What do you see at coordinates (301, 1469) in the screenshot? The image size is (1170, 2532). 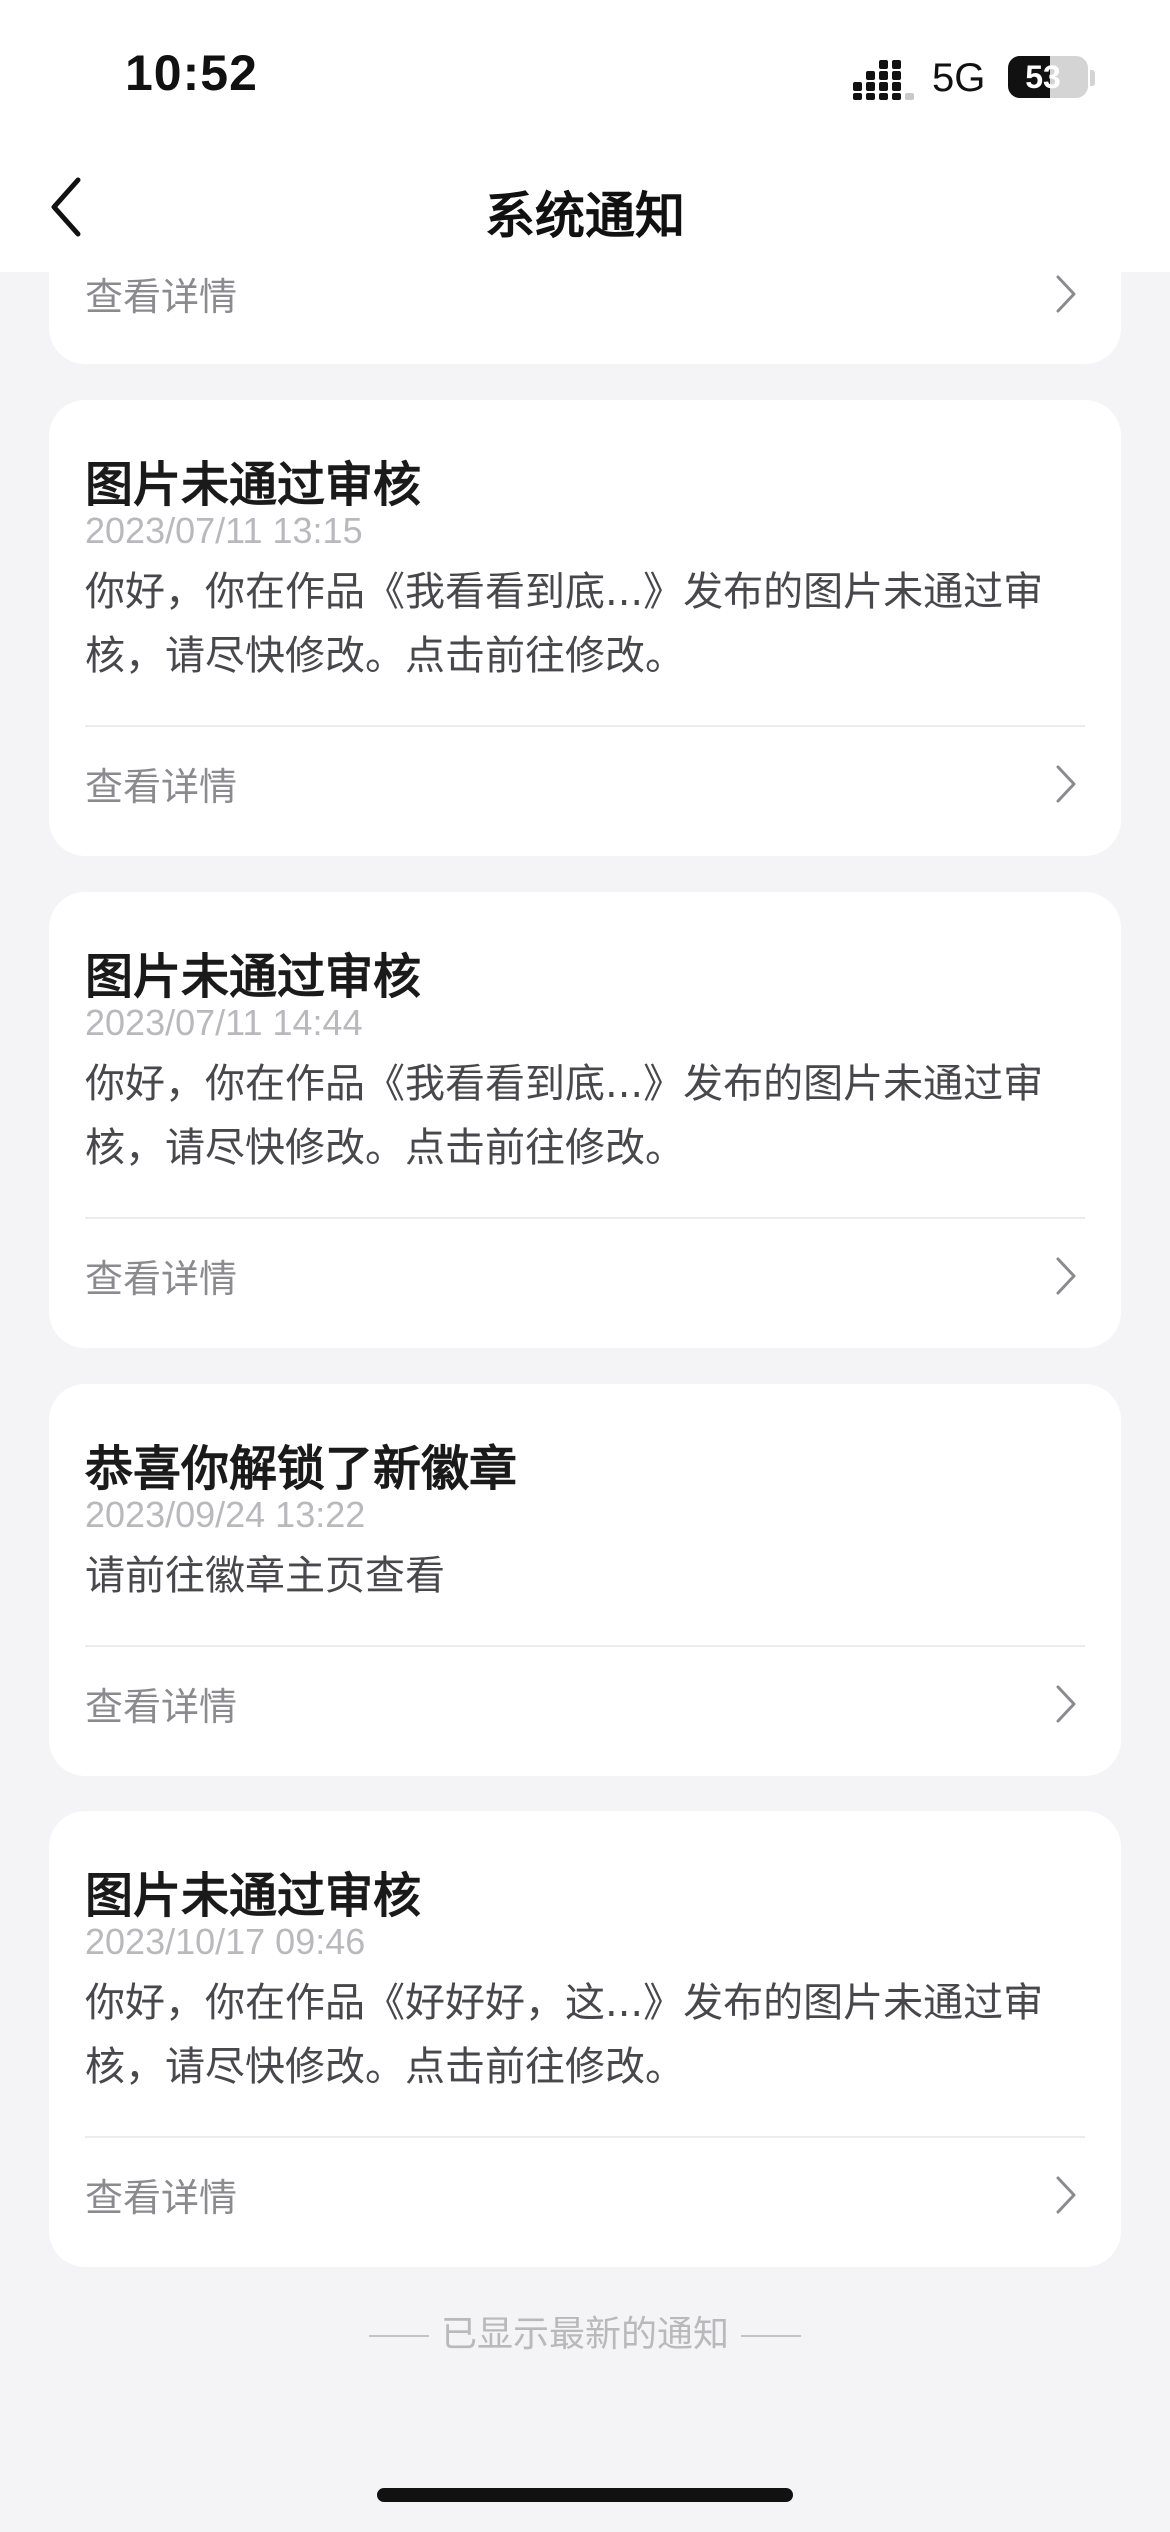 I see `notification-title: 恭喜你解锁了新徽章` at bounding box center [301, 1469].